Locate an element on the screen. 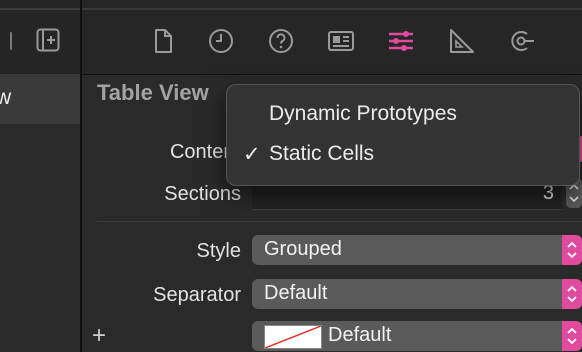 This screenshot has height=352, width=582. add-editor-icon is located at coordinates (48, 40).